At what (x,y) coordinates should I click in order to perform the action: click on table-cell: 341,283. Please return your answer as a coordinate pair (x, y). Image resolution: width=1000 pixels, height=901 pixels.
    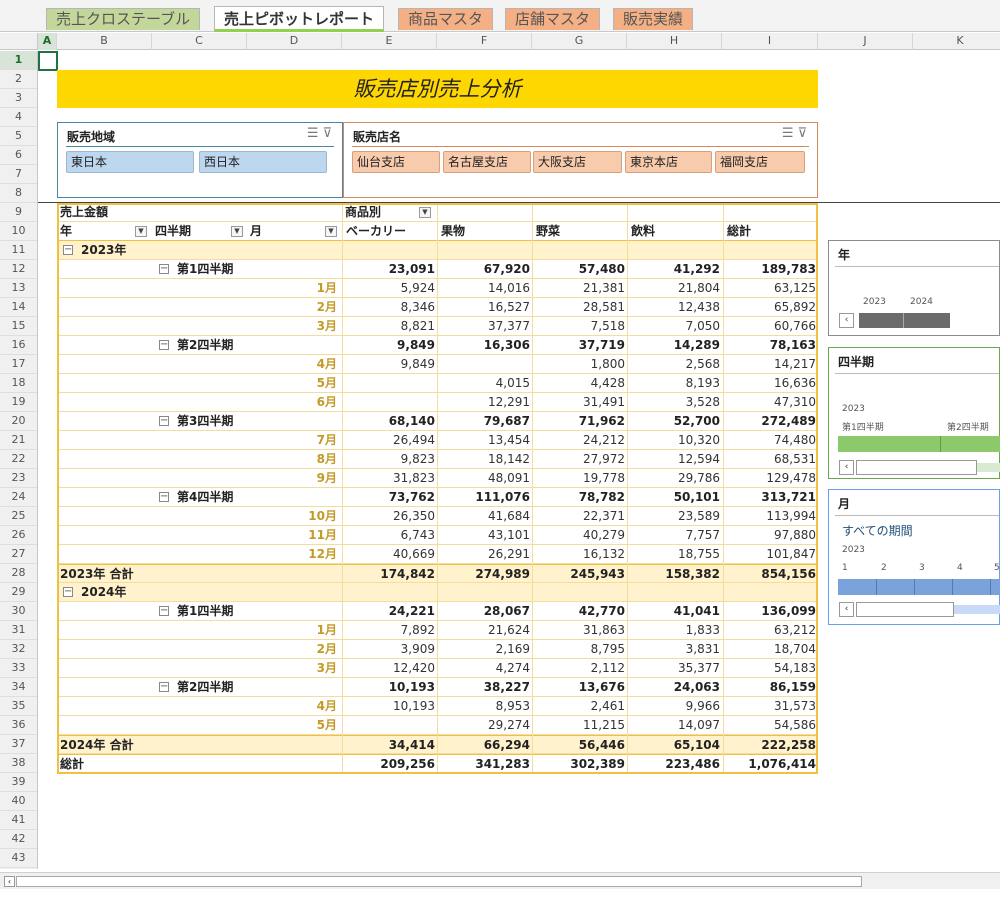
    Looking at the image, I should click on (485, 764).